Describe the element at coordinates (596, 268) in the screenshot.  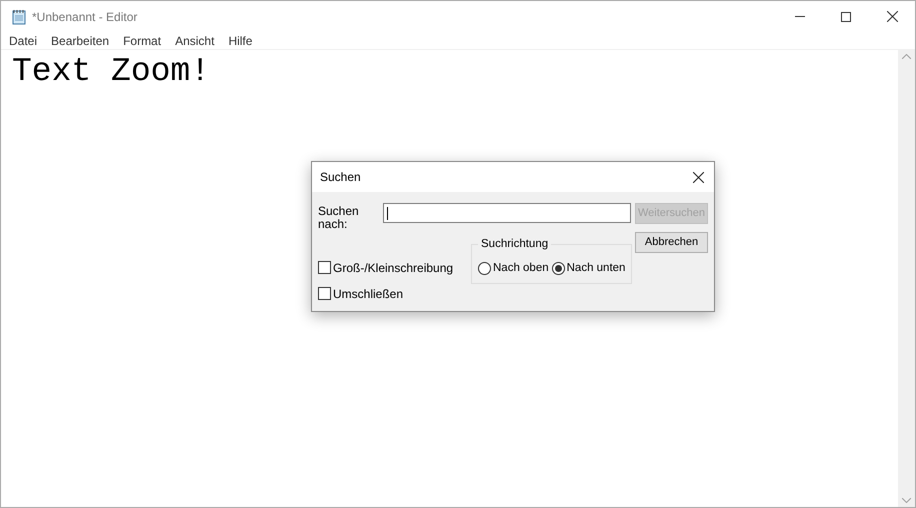
I see `radio-label: Nach unten` at that location.